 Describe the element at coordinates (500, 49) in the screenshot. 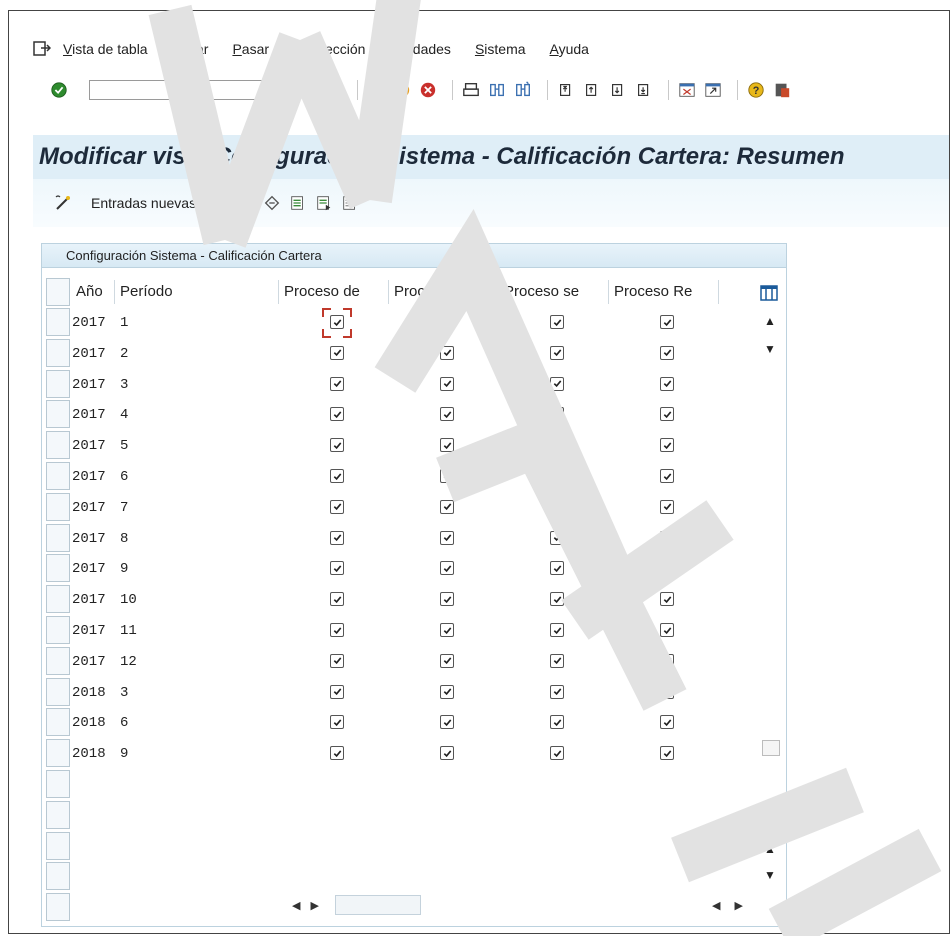

I see `menu-sistema: Sistema` at that location.